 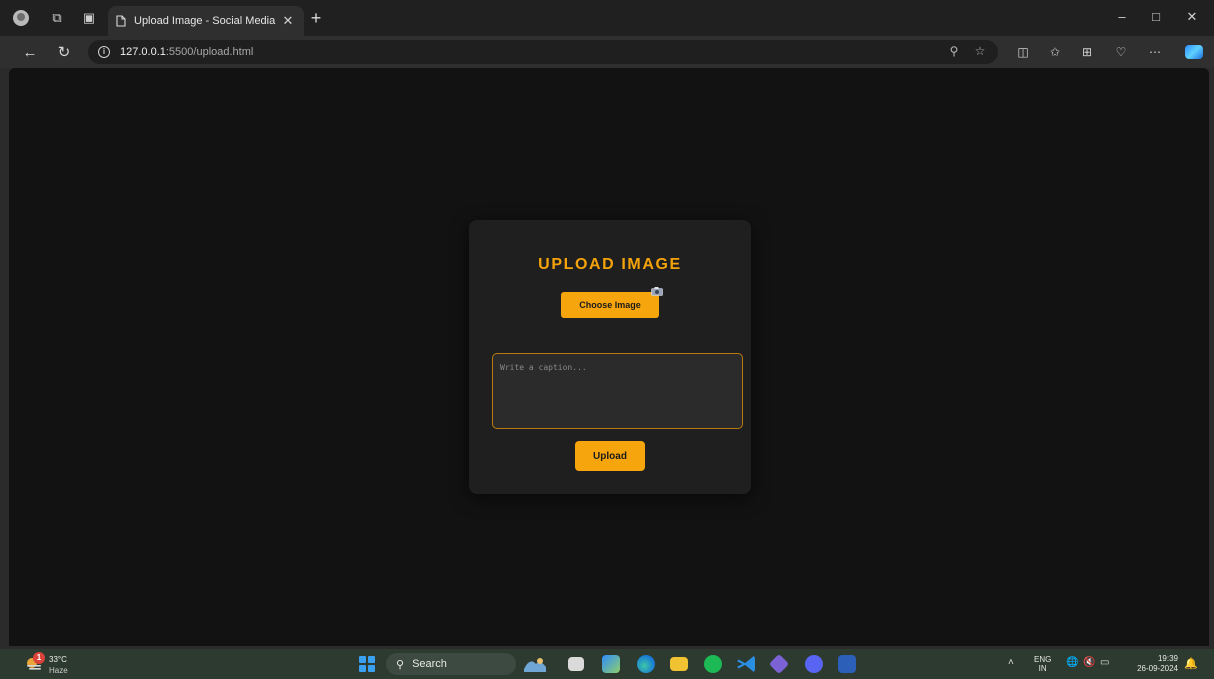 I want to click on close-tab-icon: ✕, so click(x=288, y=21).